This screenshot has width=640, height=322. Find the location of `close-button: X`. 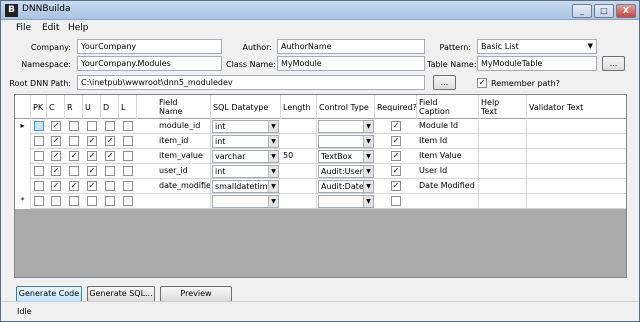

close-button: X is located at coordinates (626, 11).